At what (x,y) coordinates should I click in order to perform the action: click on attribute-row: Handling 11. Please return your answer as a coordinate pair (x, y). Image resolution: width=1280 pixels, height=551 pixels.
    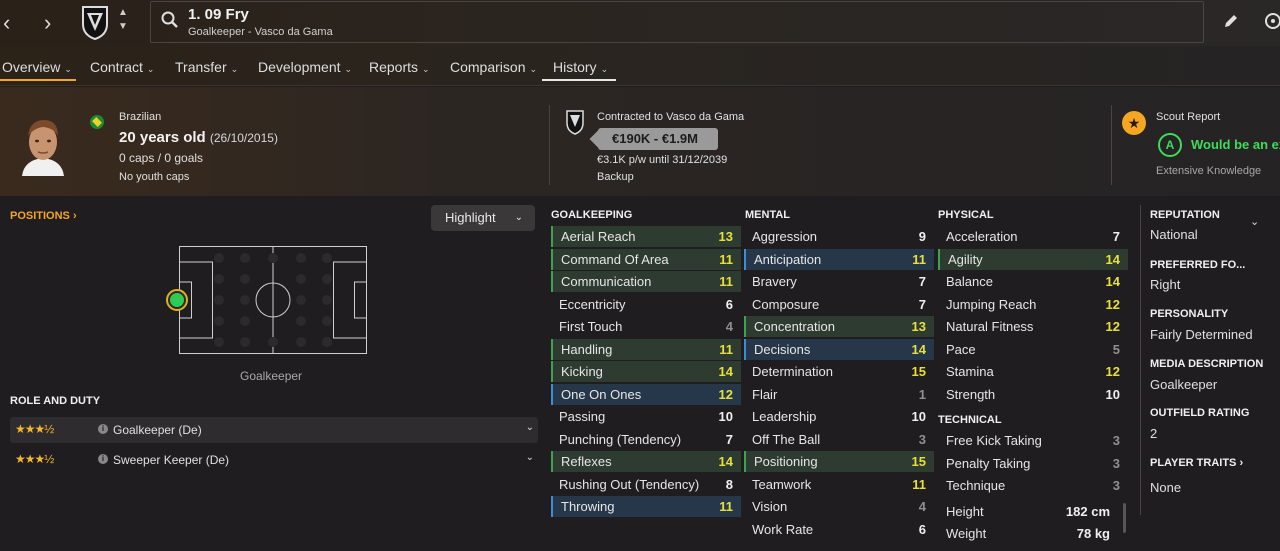
    Looking at the image, I should click on (646, 349).